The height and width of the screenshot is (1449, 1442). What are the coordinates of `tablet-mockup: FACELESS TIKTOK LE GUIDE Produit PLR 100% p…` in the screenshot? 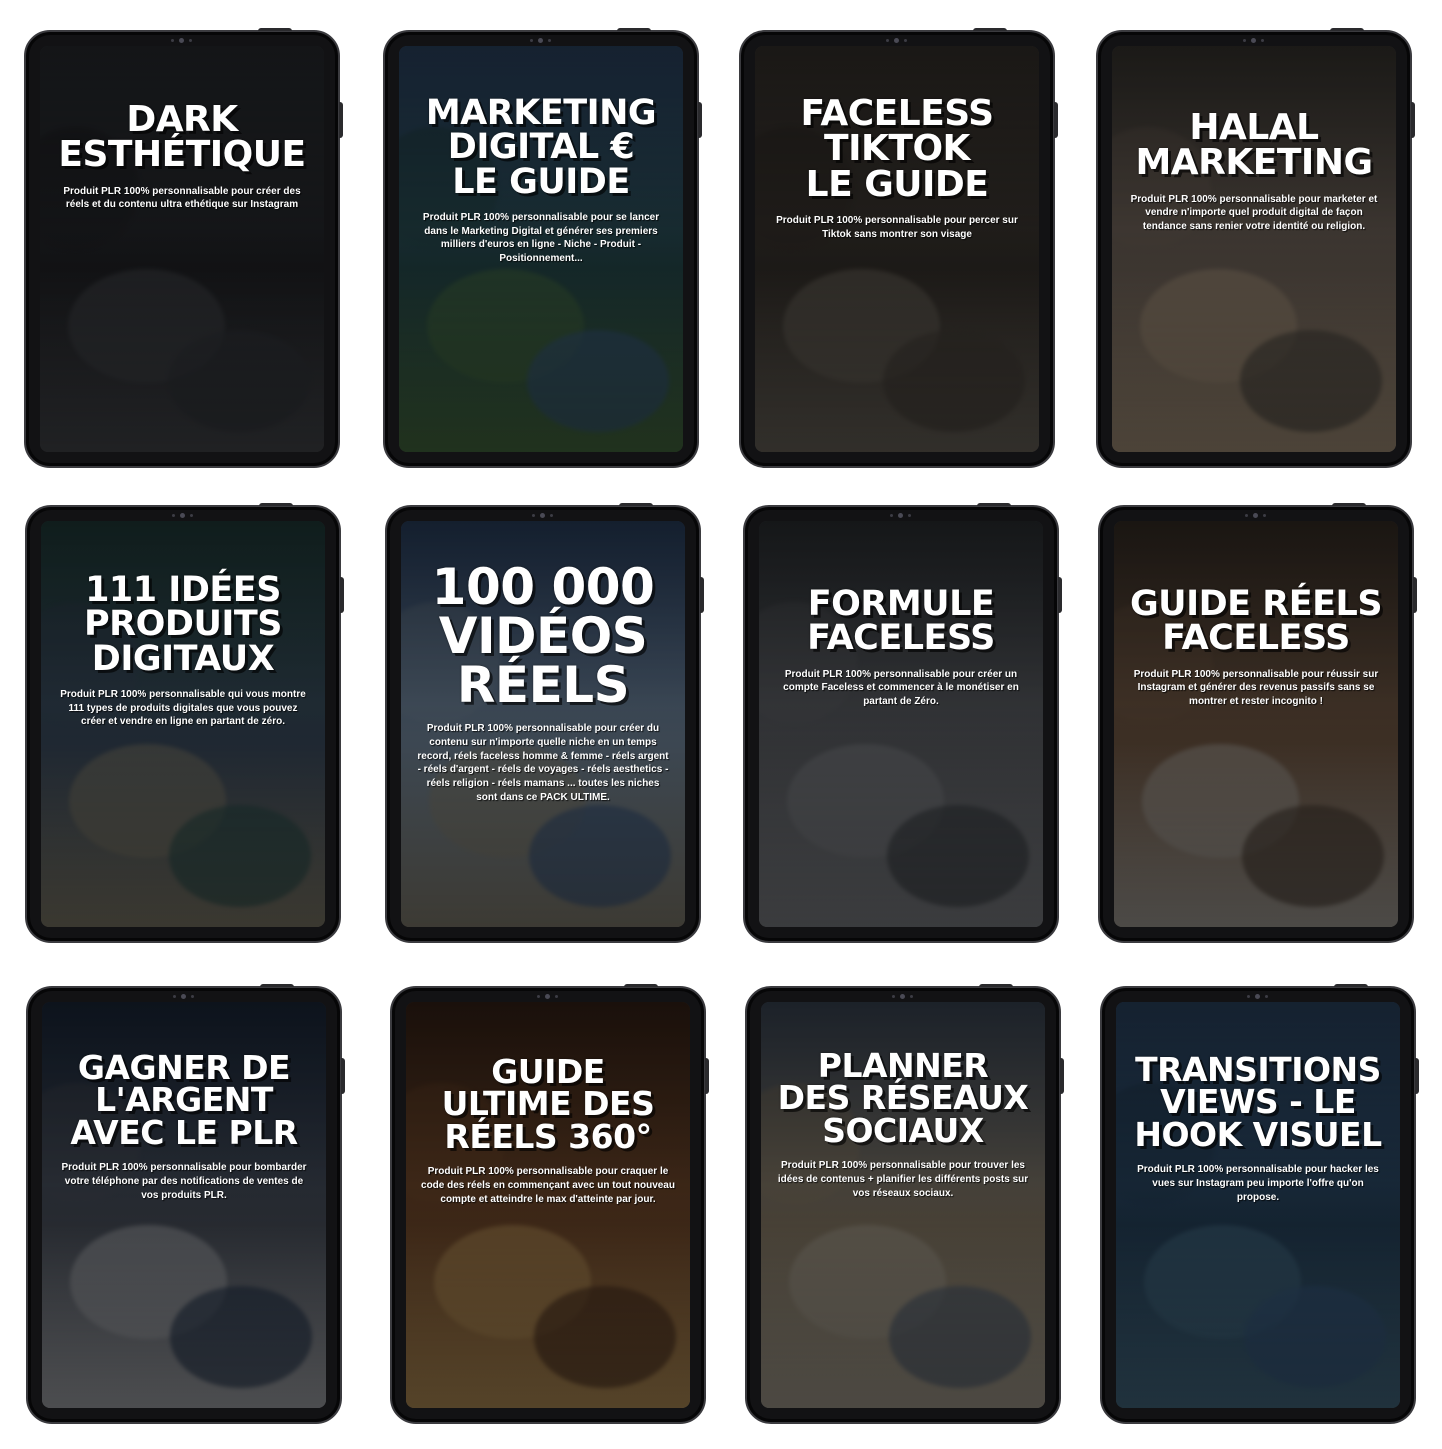 It's located at (898, 248).